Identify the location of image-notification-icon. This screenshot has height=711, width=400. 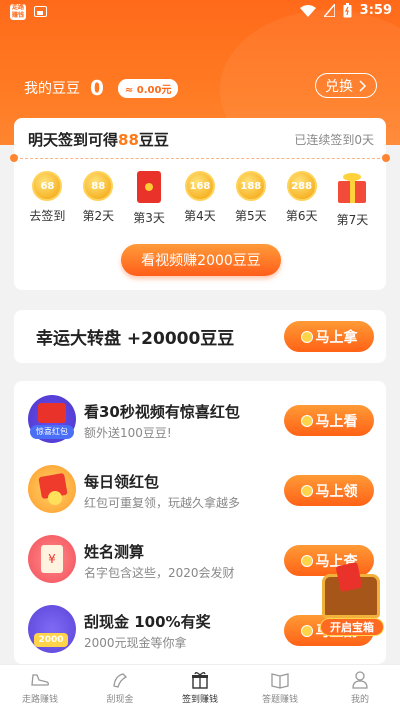
(40, 11).